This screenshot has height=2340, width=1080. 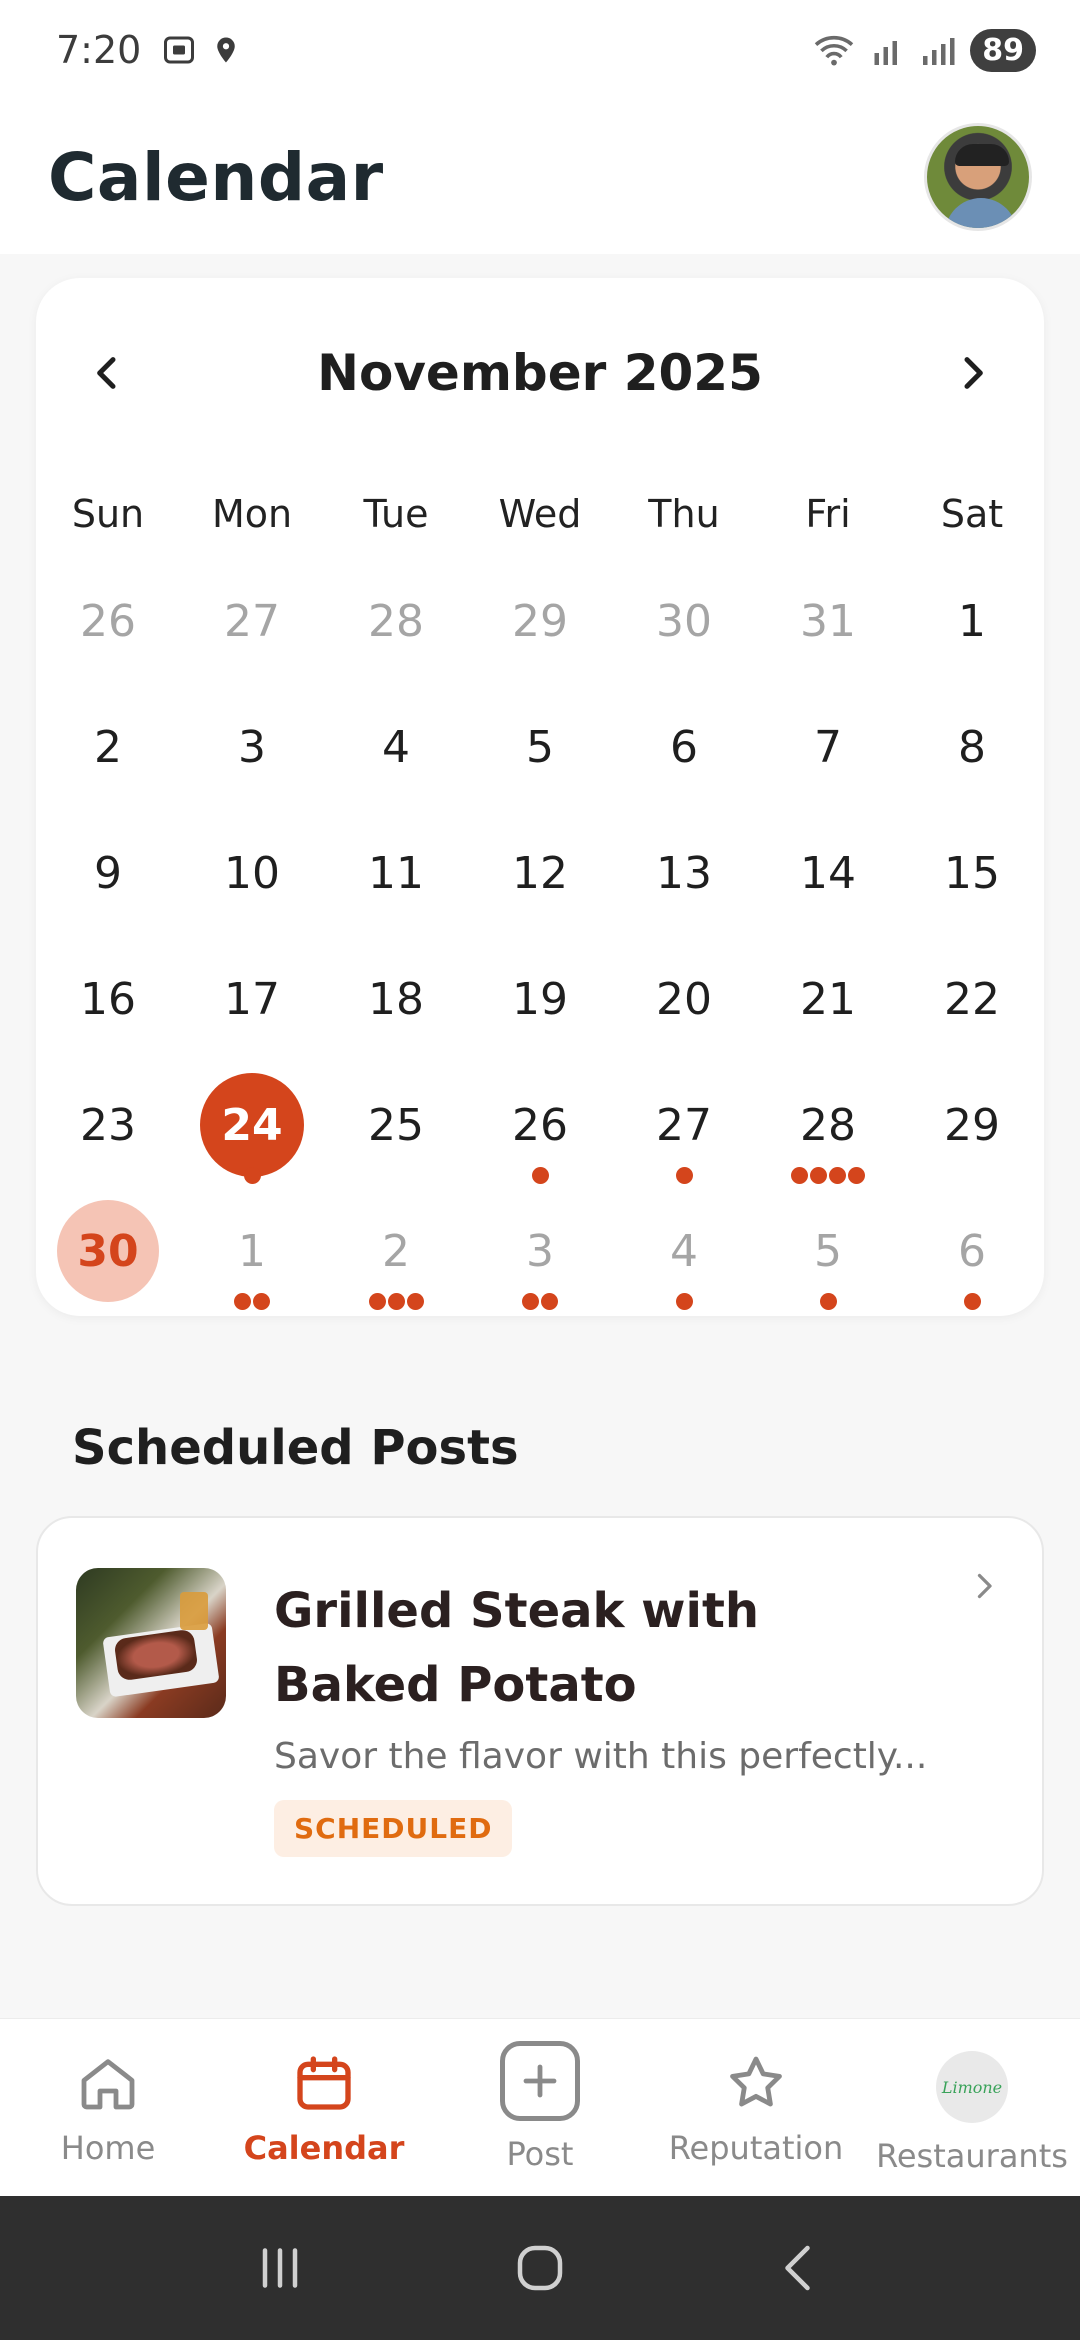 I want to click on day-number: 11, so click(x=396, y=873).